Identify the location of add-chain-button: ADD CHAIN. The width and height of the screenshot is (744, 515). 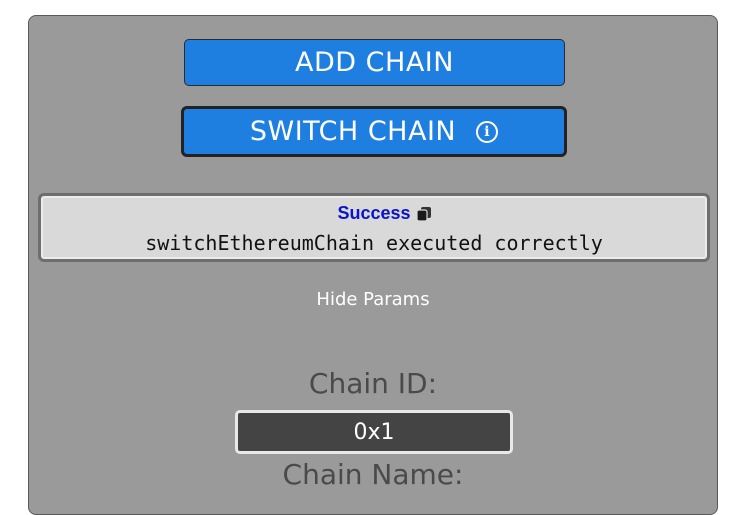
(374, 62).